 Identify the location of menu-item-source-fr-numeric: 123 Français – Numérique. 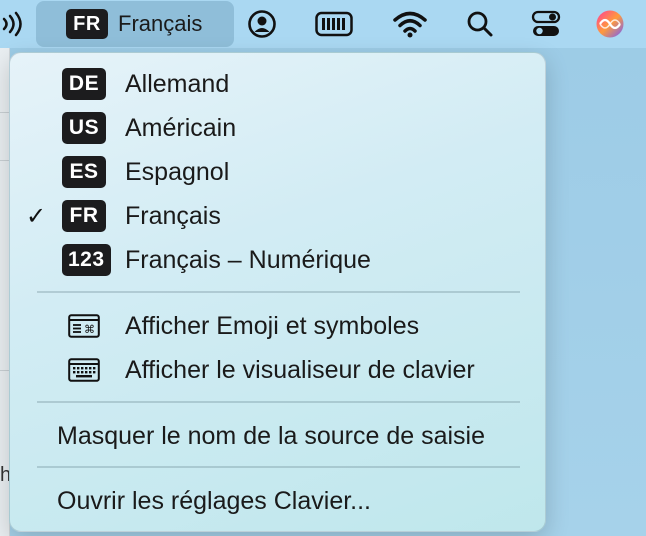
(278, 260).